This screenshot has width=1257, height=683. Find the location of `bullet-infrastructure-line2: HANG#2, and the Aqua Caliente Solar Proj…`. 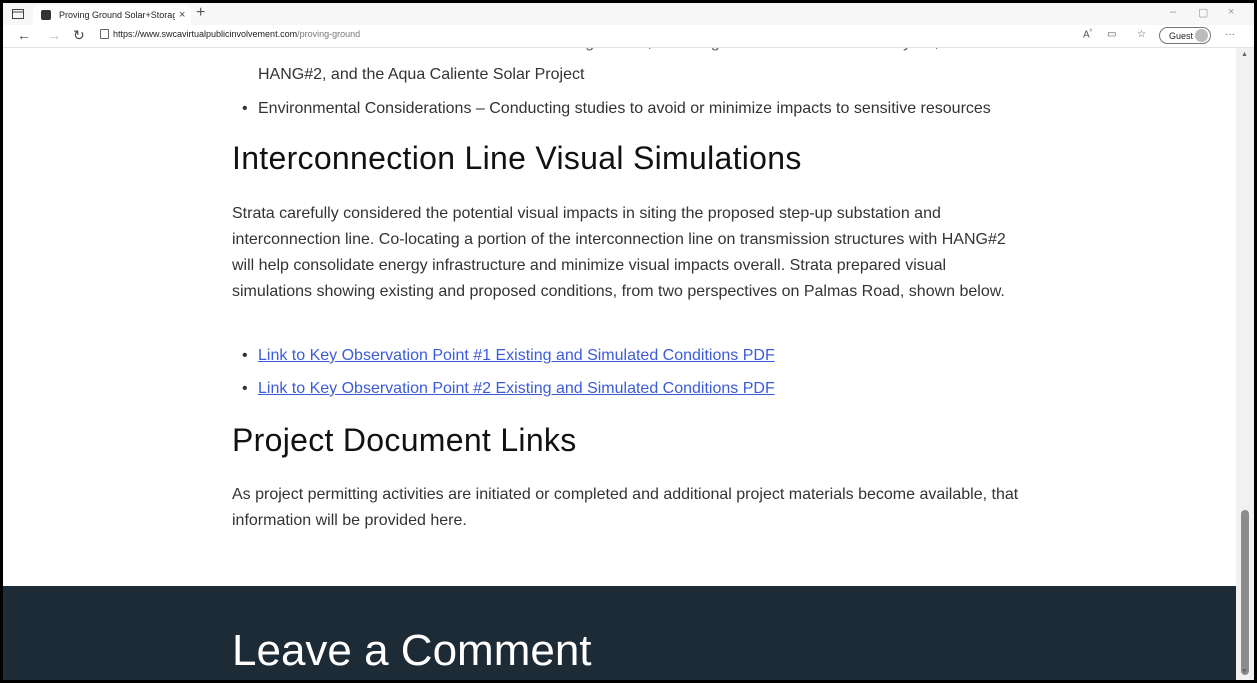

bullet-infrastructure-line2: HANG#2, and the Aqua Caliente Solar Proj… is located at coordinates (421, 74).